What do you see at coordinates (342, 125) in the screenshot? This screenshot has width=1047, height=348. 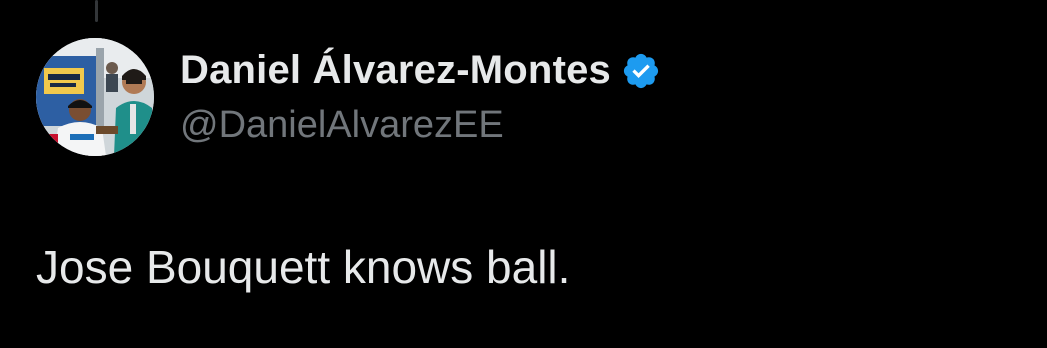 I see `author-handle: @DanielAlvarezEE` at bounding box center [342, 125].